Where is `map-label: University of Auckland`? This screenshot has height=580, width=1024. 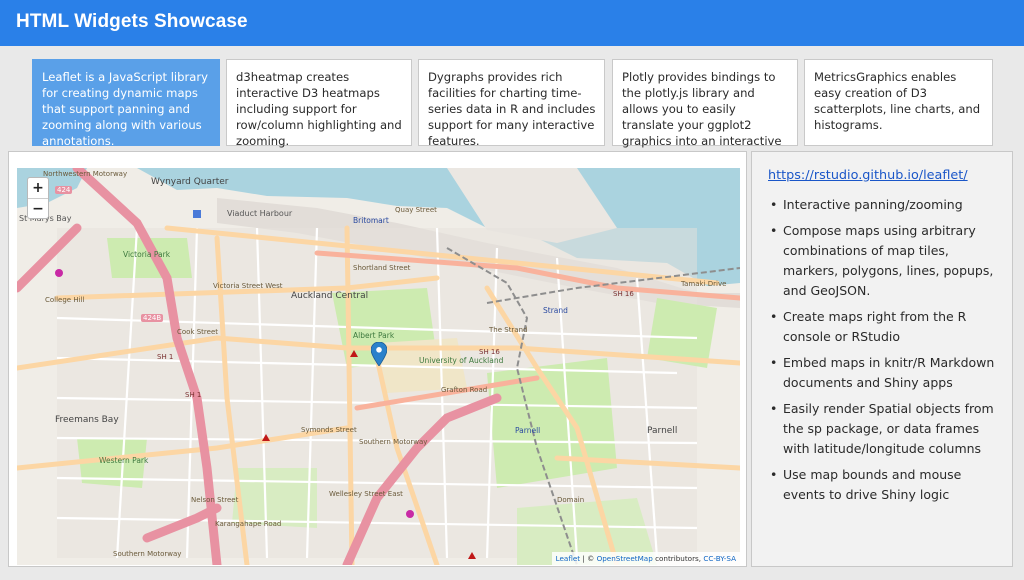 map-label: University of Auckland is located at coordinates (461, 360).